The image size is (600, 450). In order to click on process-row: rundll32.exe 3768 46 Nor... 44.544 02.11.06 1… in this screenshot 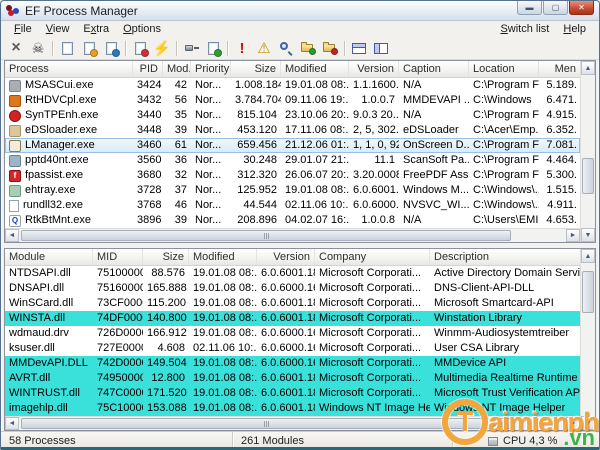, I will do `click(292, 205)`.